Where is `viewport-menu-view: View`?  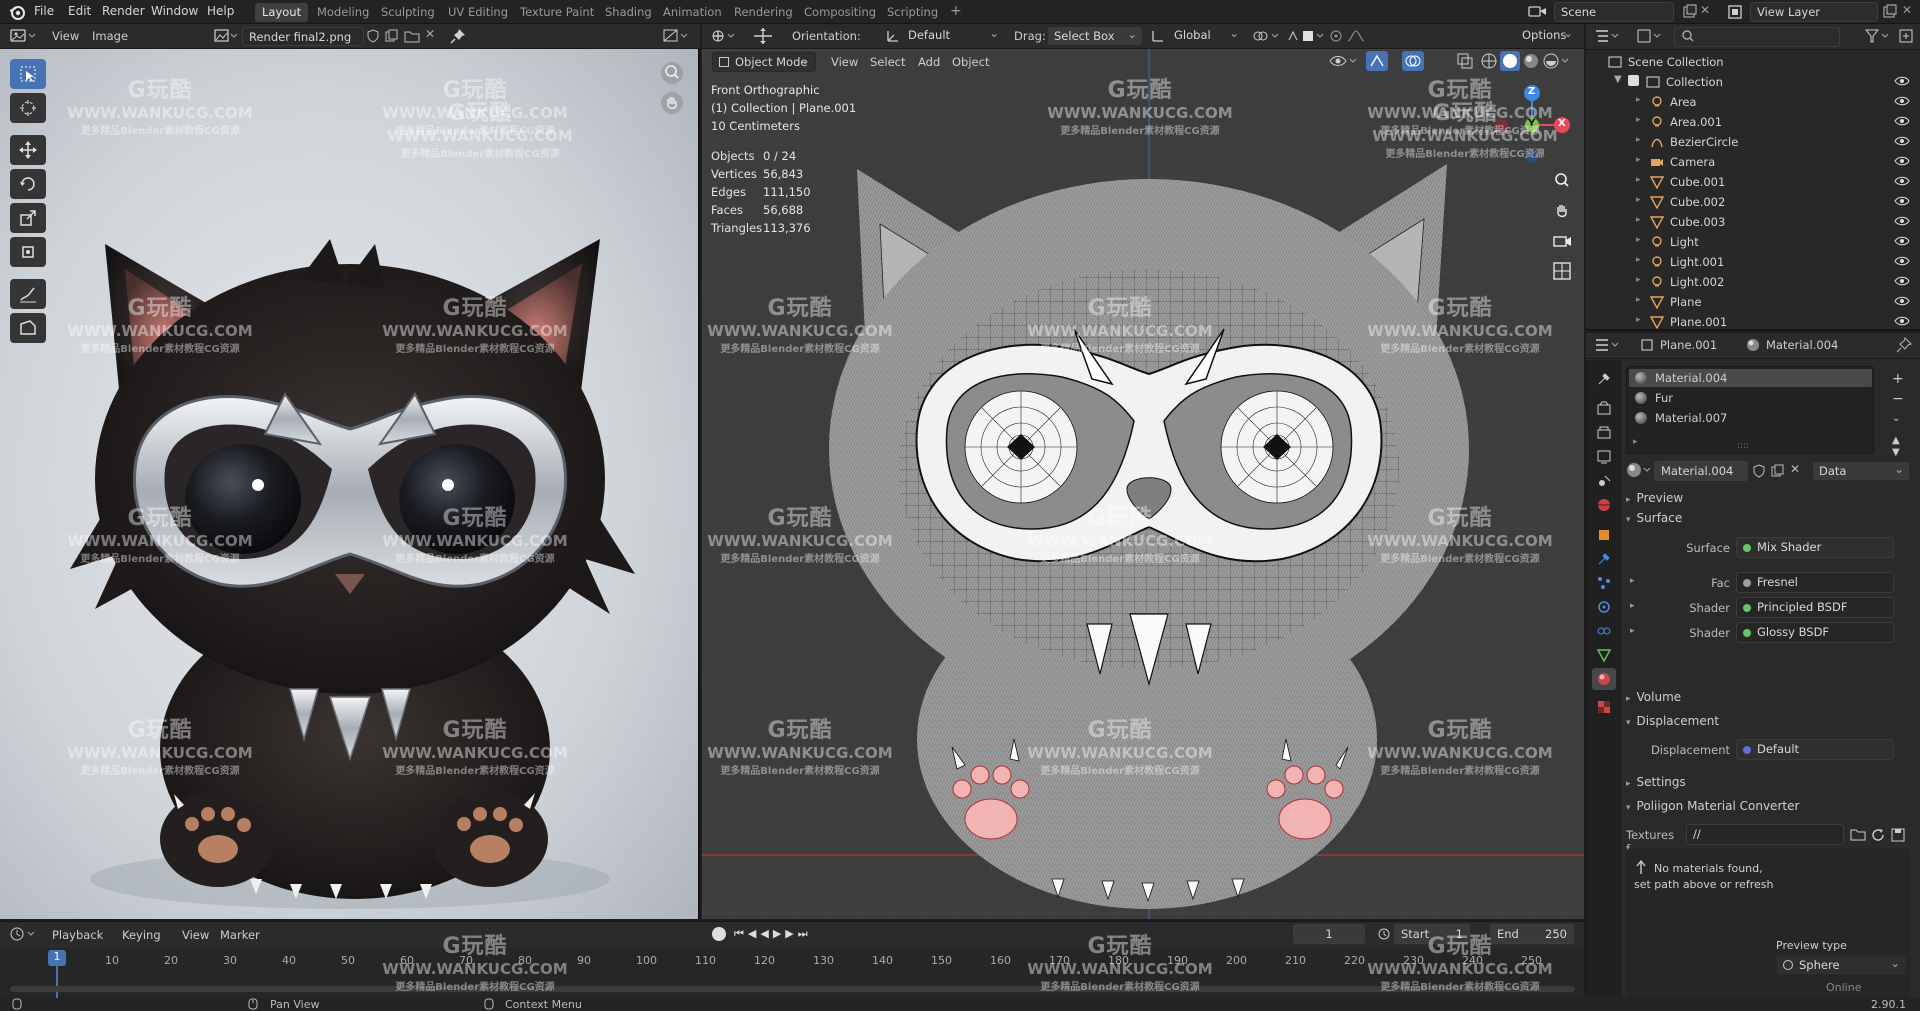
viewport-menu-view: View is located at coordinates (844, 62).